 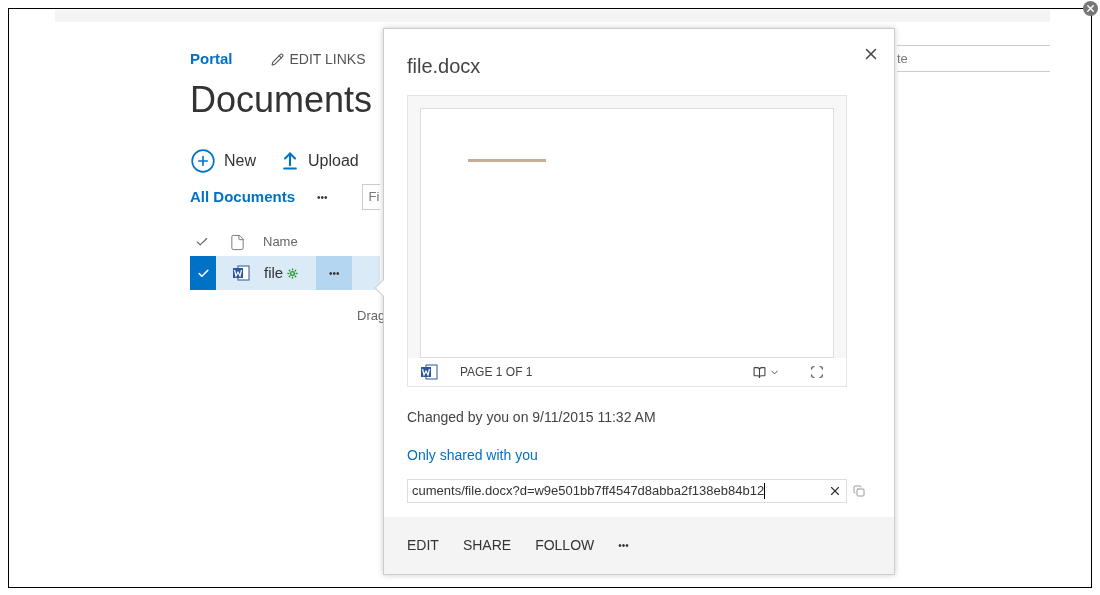 What do you see at coordinates (282, 100) in the screenshot?
I see `page-title: Documents` at bounding box center [282, 100].